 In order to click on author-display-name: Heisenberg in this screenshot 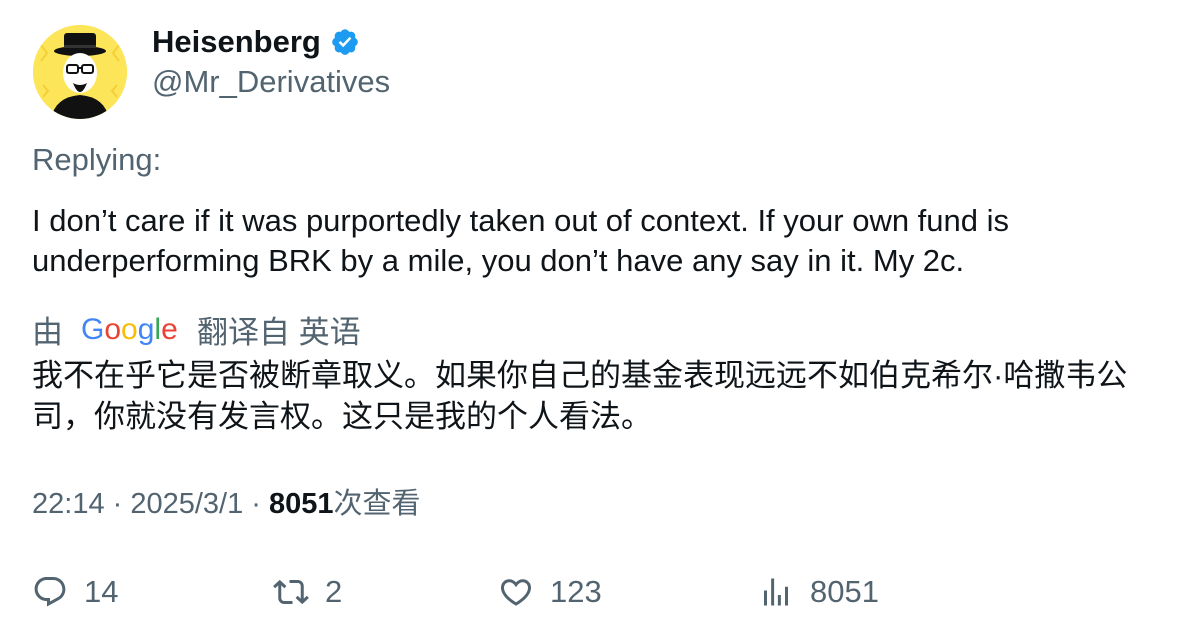, I will do `click(236, 42)`.